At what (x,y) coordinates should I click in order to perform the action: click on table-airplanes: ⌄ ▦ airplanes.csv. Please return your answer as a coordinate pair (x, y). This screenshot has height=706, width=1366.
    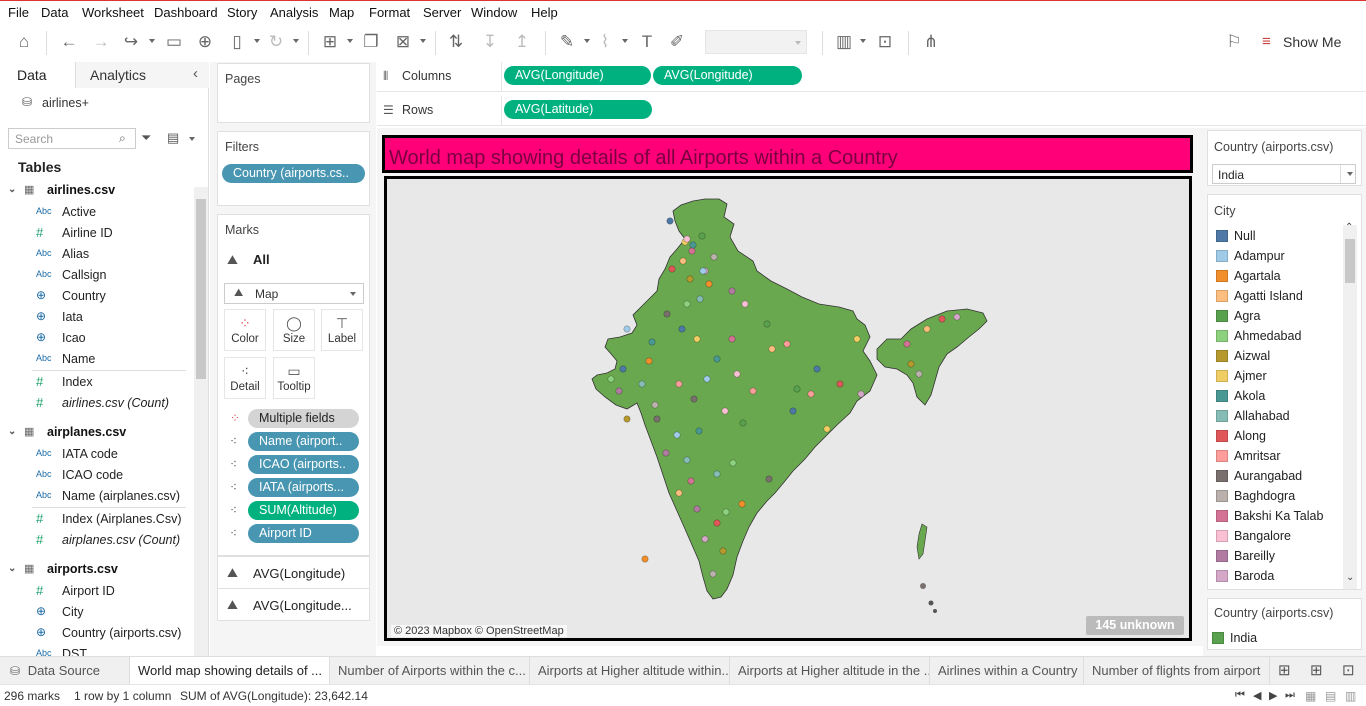
    Looking at the image, I should click on (95, 434).